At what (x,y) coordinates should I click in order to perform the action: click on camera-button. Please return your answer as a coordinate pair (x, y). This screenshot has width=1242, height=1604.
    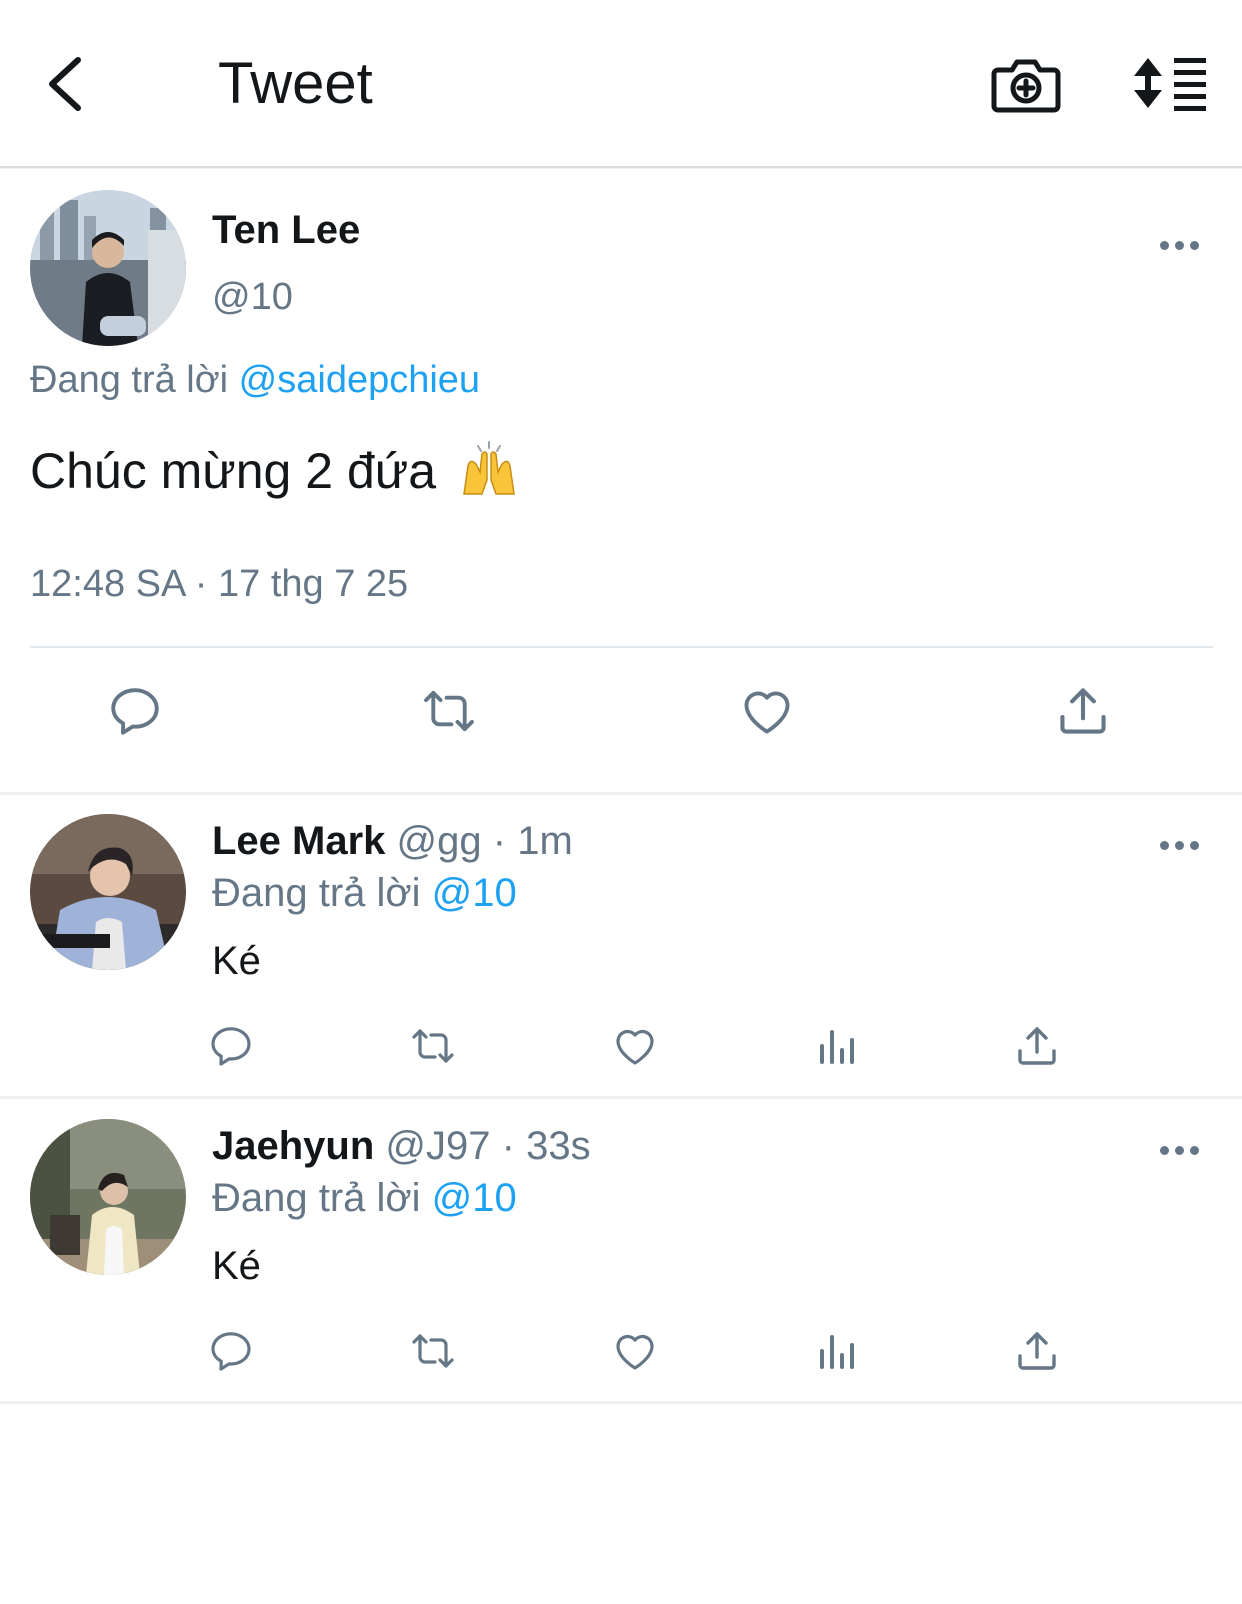
    Looking at the image, I should click on (1026, 84).